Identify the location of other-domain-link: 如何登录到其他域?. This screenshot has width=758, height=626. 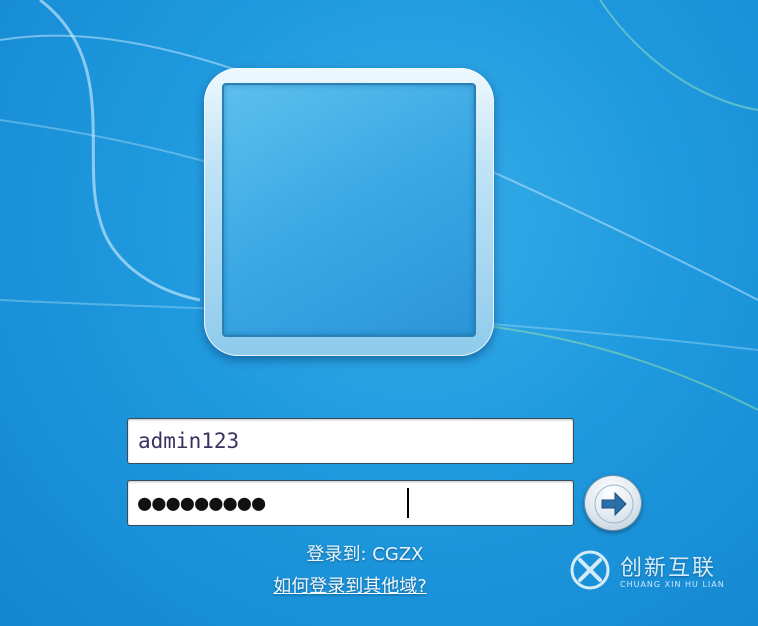
(350, 585).